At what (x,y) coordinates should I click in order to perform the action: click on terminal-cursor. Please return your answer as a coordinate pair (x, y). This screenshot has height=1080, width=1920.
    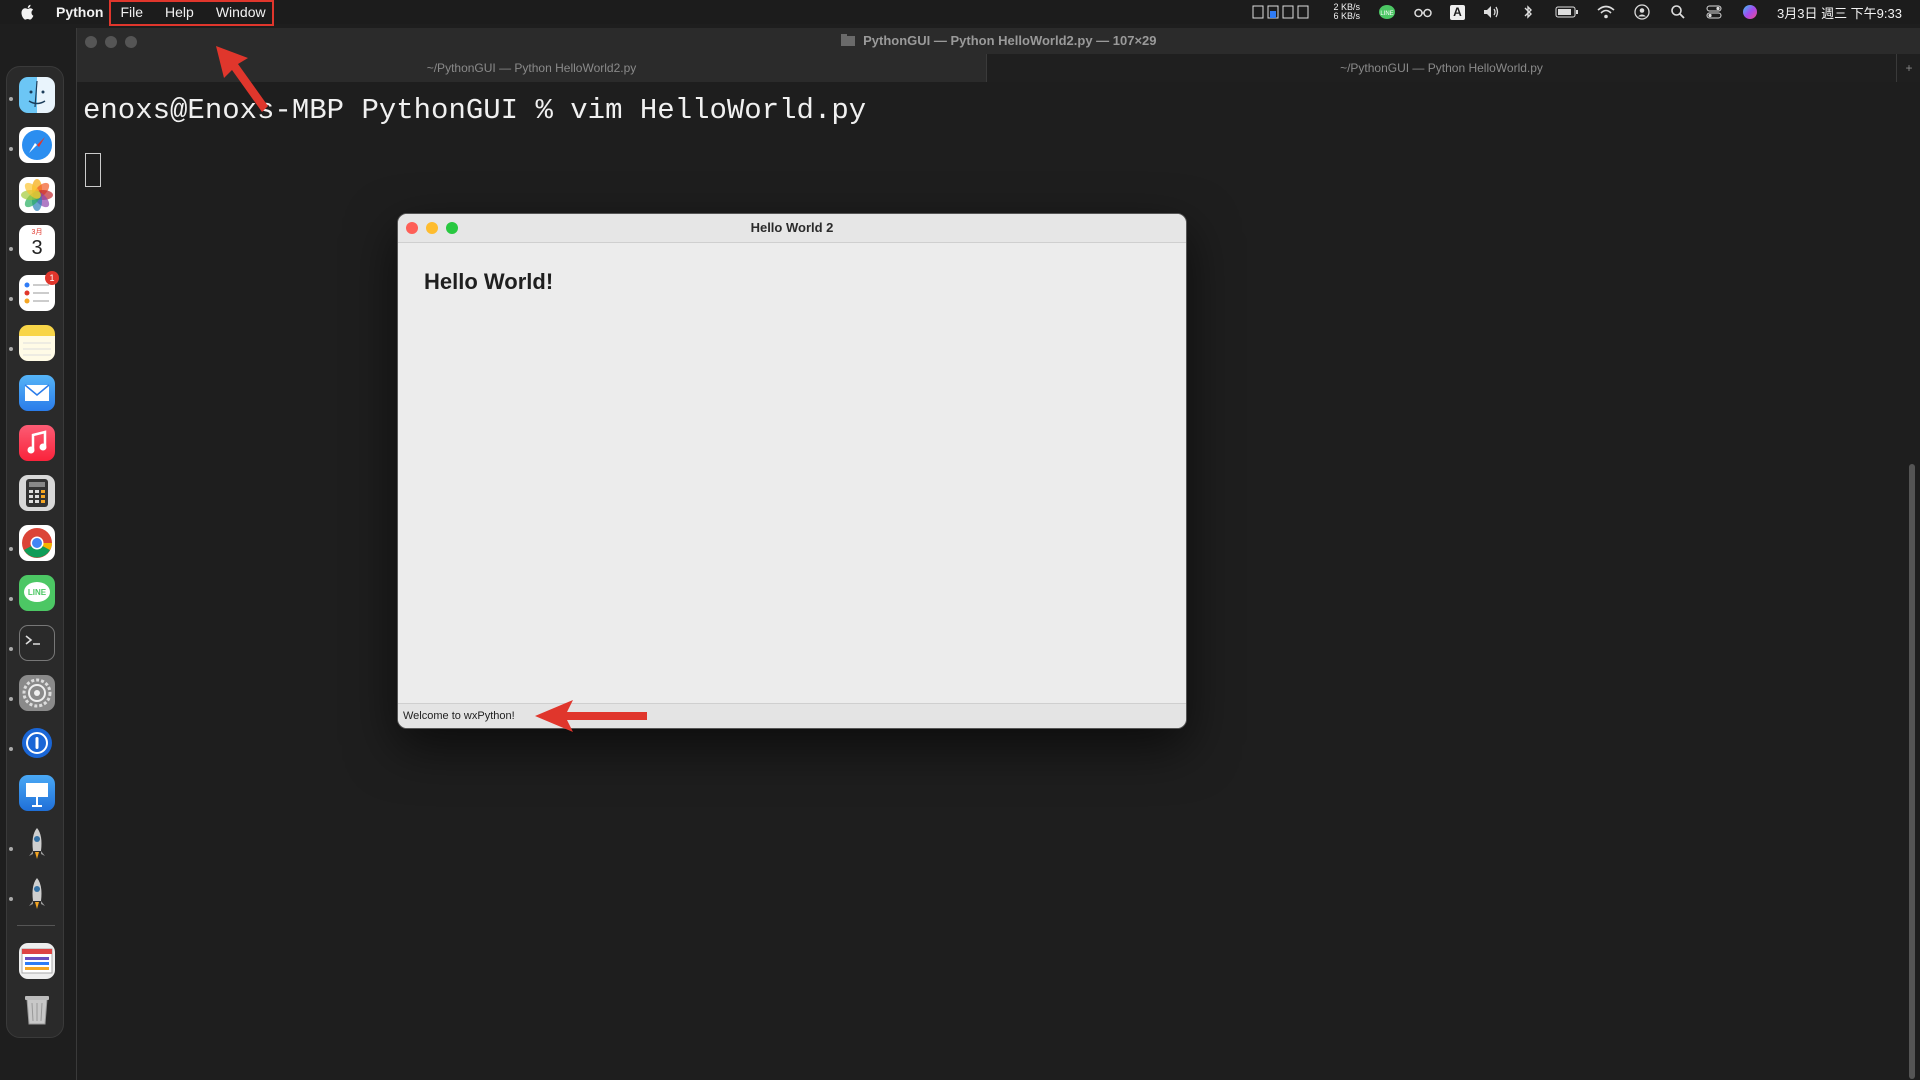
    Looking at the image, I should click on (93, 170).